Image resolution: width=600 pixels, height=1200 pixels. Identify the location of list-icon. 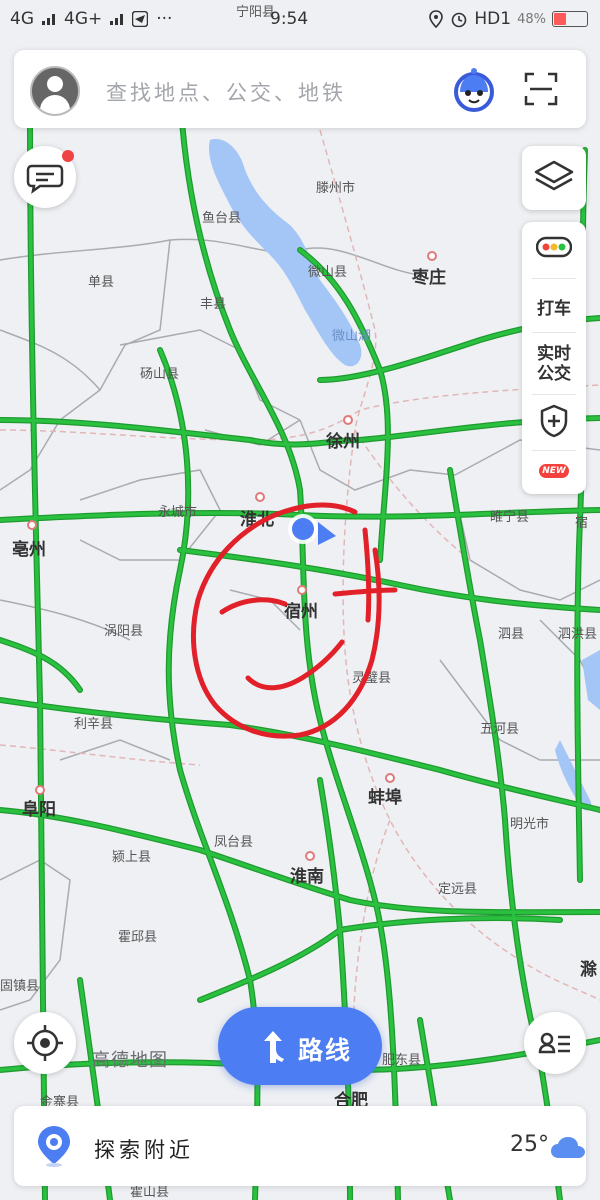
(554, 1043).